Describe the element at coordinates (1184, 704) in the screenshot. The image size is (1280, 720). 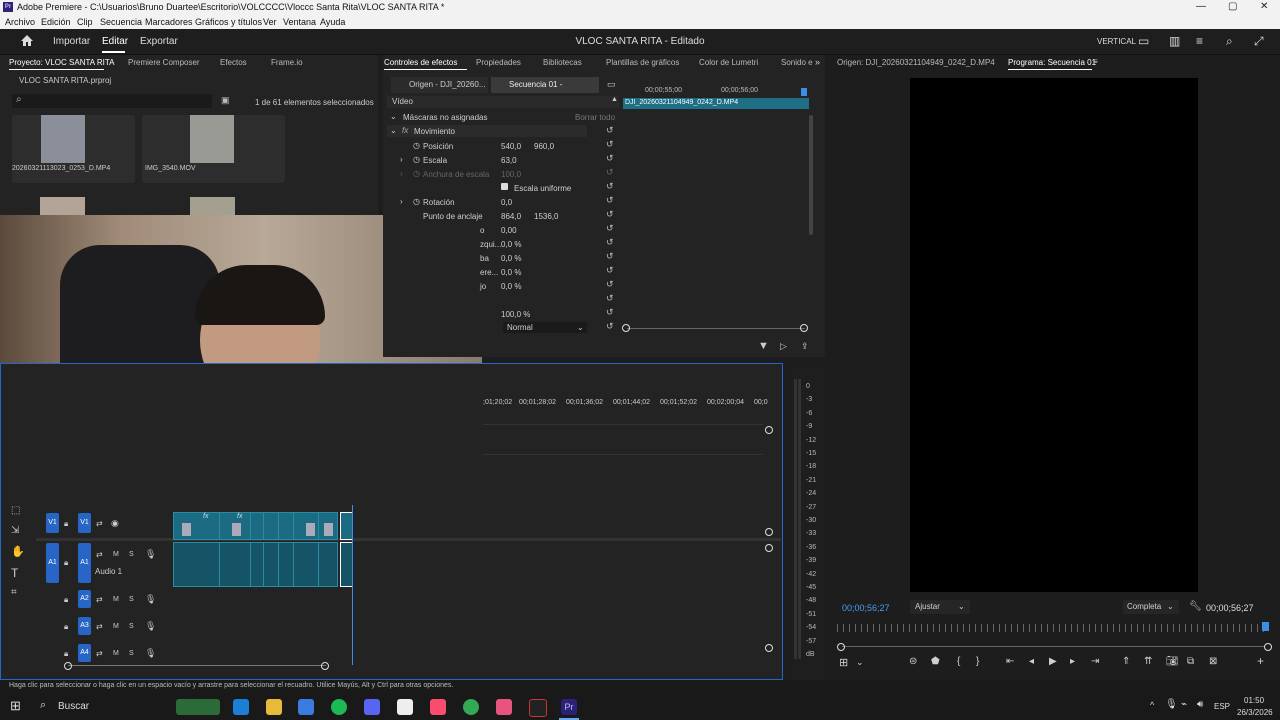
I see `network-icon: ⌁` at that location.